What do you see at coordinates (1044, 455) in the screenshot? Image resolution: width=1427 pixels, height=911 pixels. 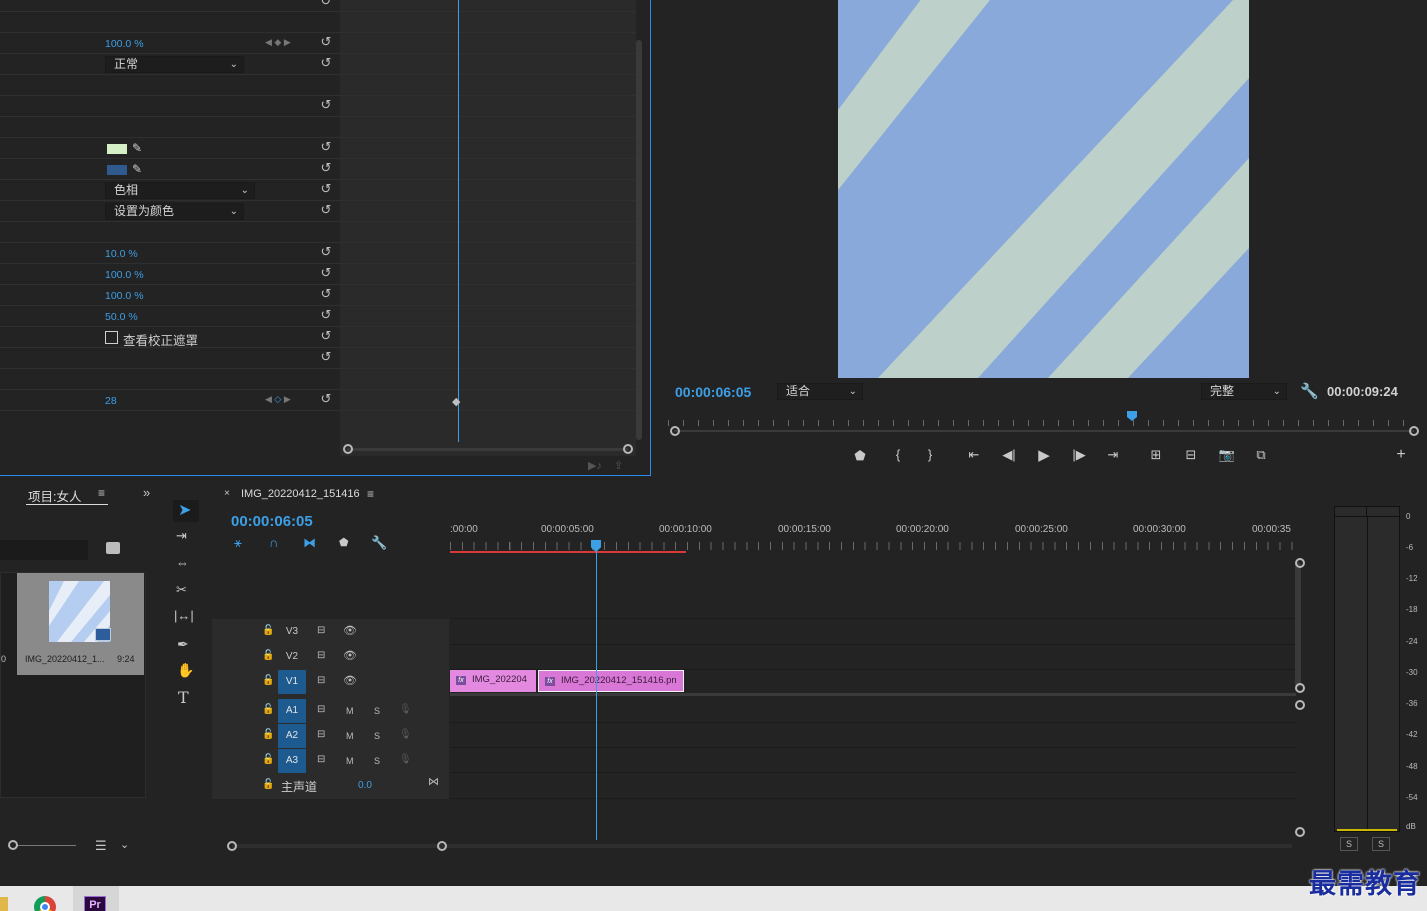 I see `play-icon: ▶` at bounding box center [1044, 455].